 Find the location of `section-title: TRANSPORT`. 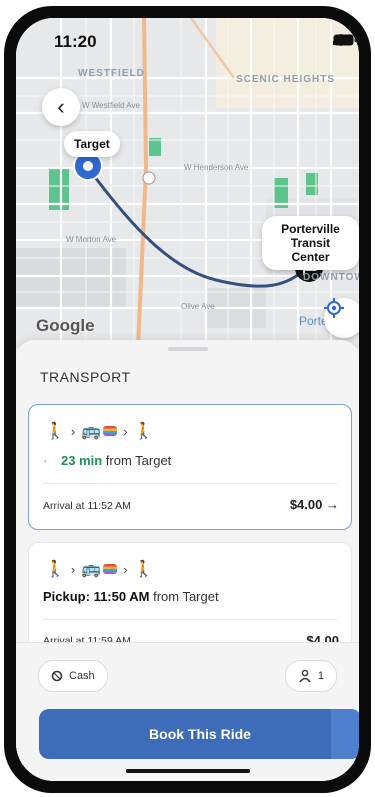

section-title: TRANSPORT is located at coordinates (85, 377).